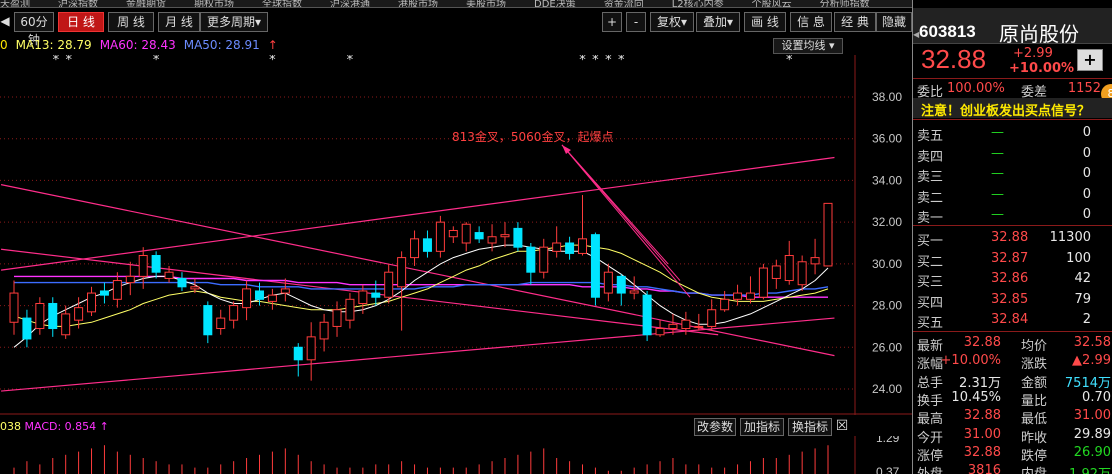  What do you see at coordinates (624, 3) in the screenshot?
I see `top-menu-item: 资金流向` at bounding box center [624, 3].